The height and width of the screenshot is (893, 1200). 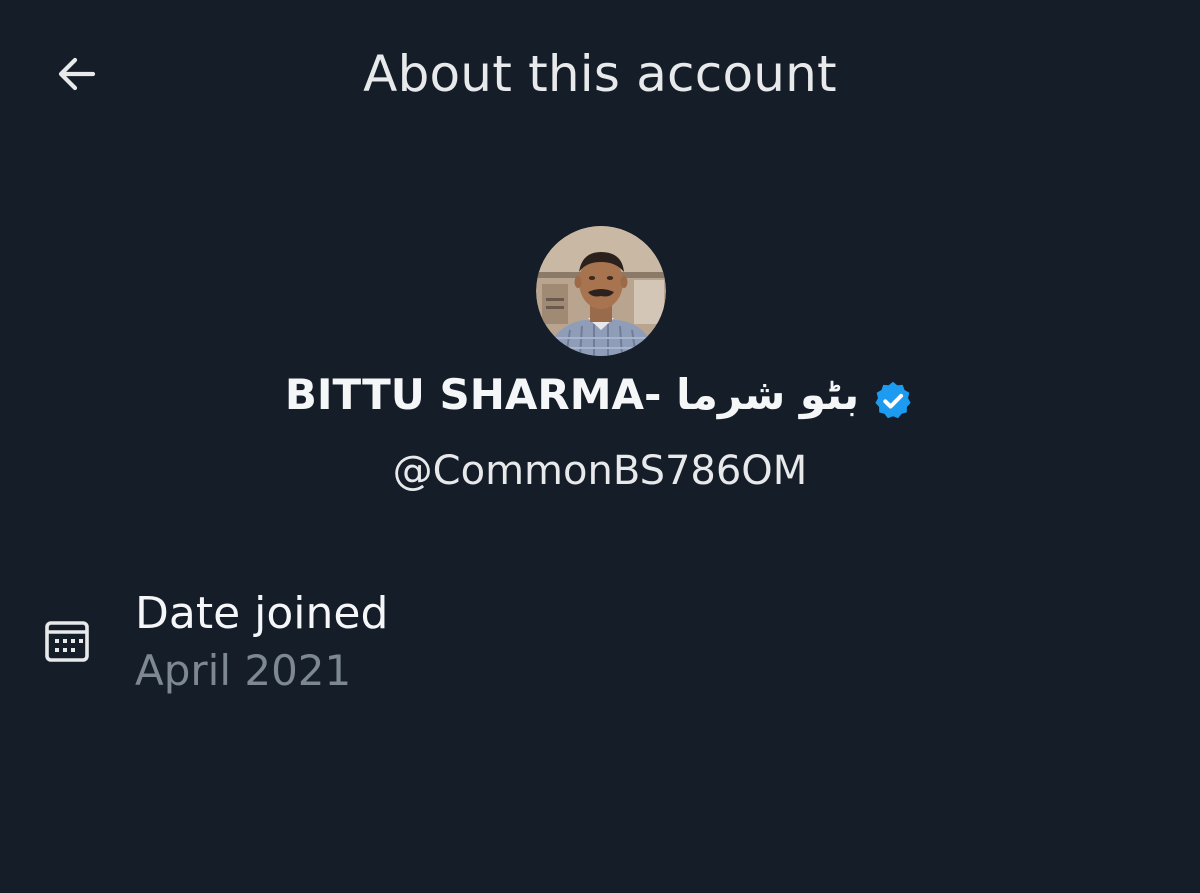 I want to click on date-joined-value: April 2021, so click(x=243, y=670).